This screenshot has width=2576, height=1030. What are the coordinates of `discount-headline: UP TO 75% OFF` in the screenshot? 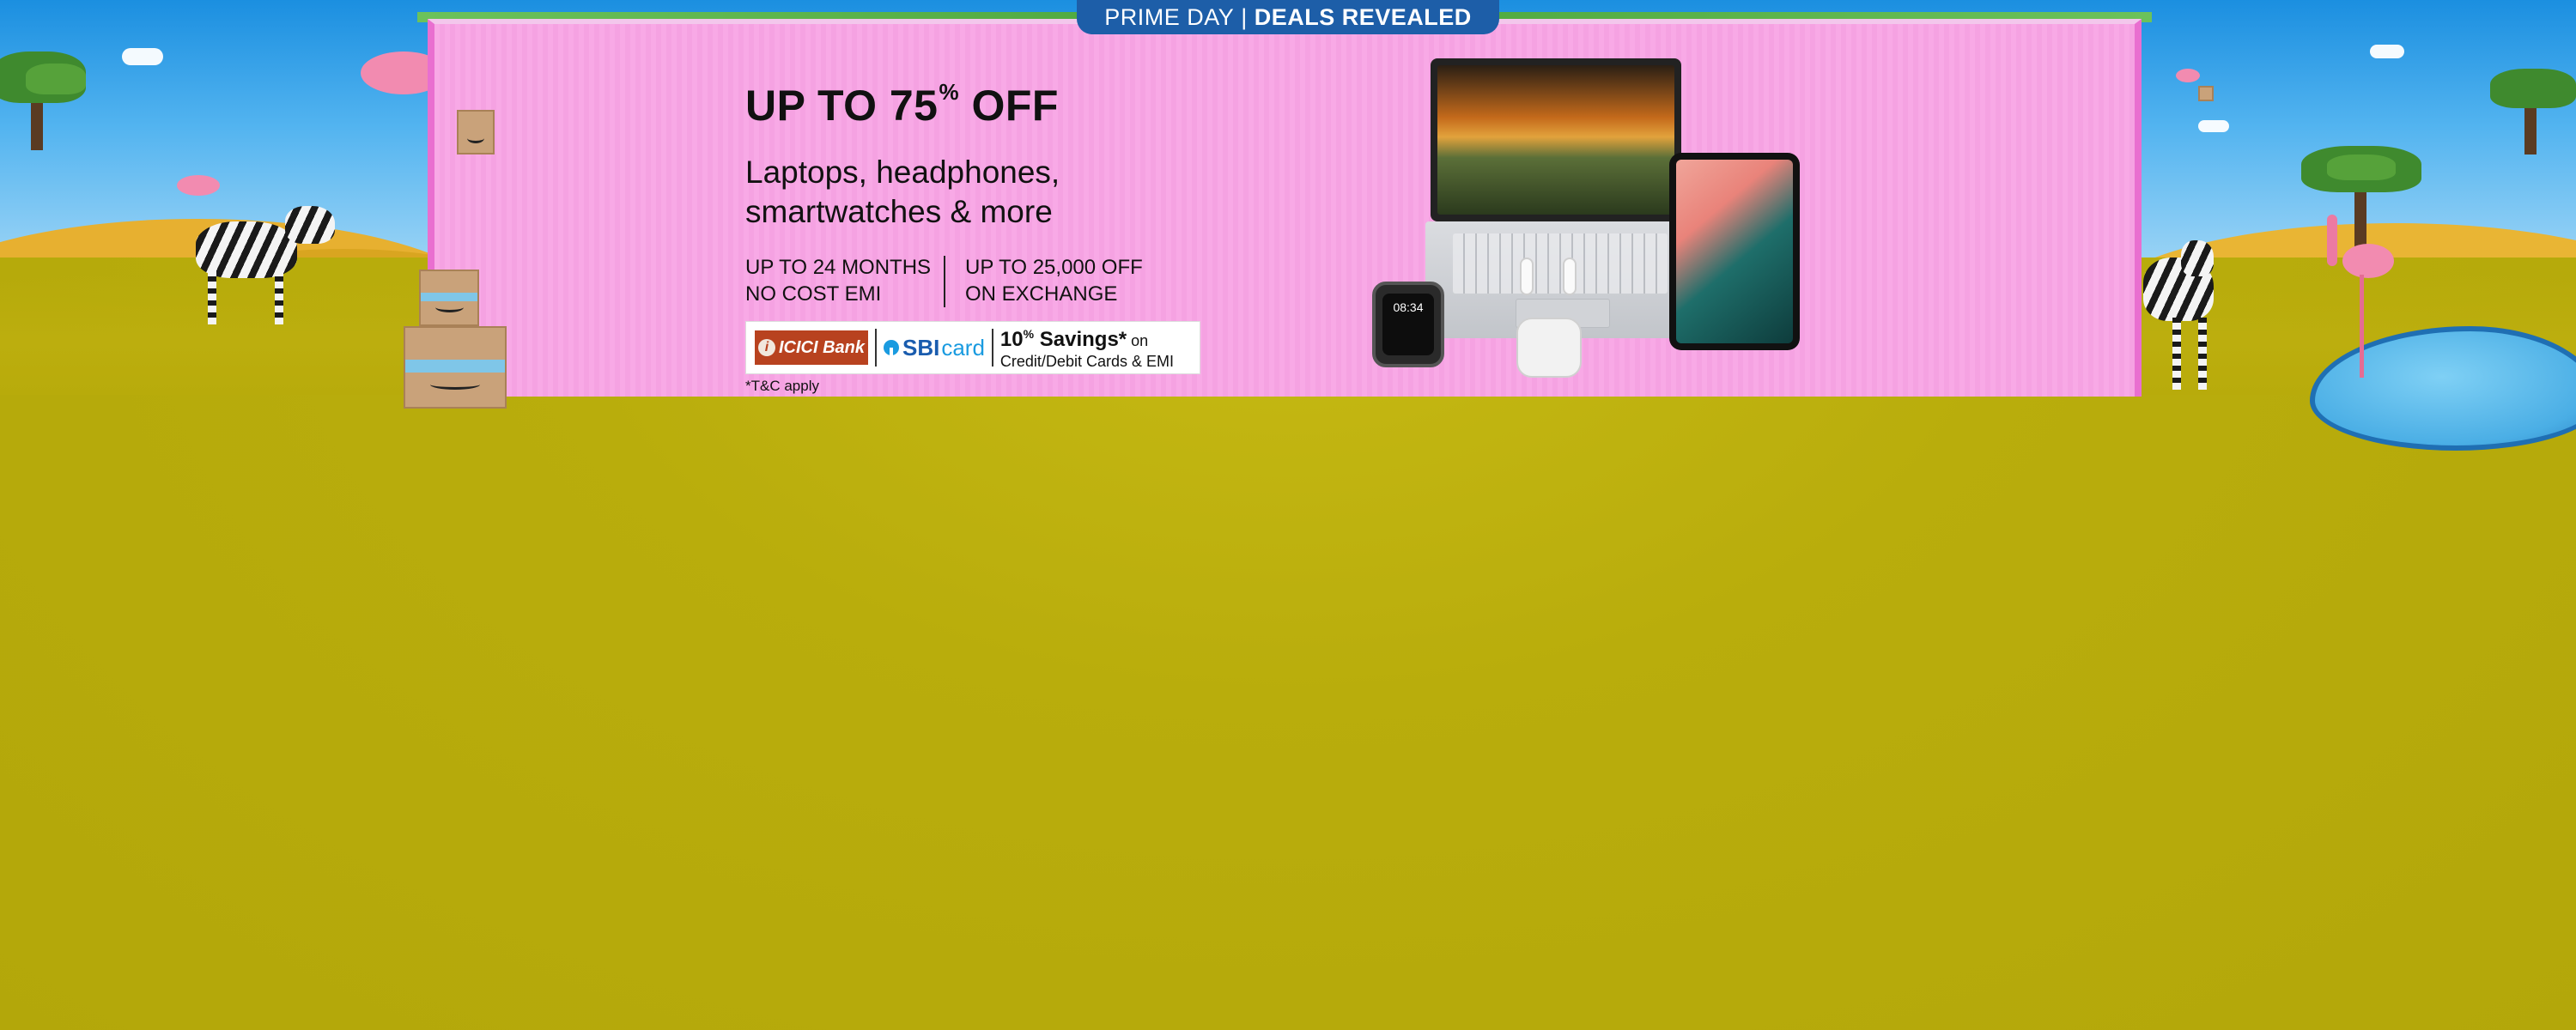 It's located at (902, 104).